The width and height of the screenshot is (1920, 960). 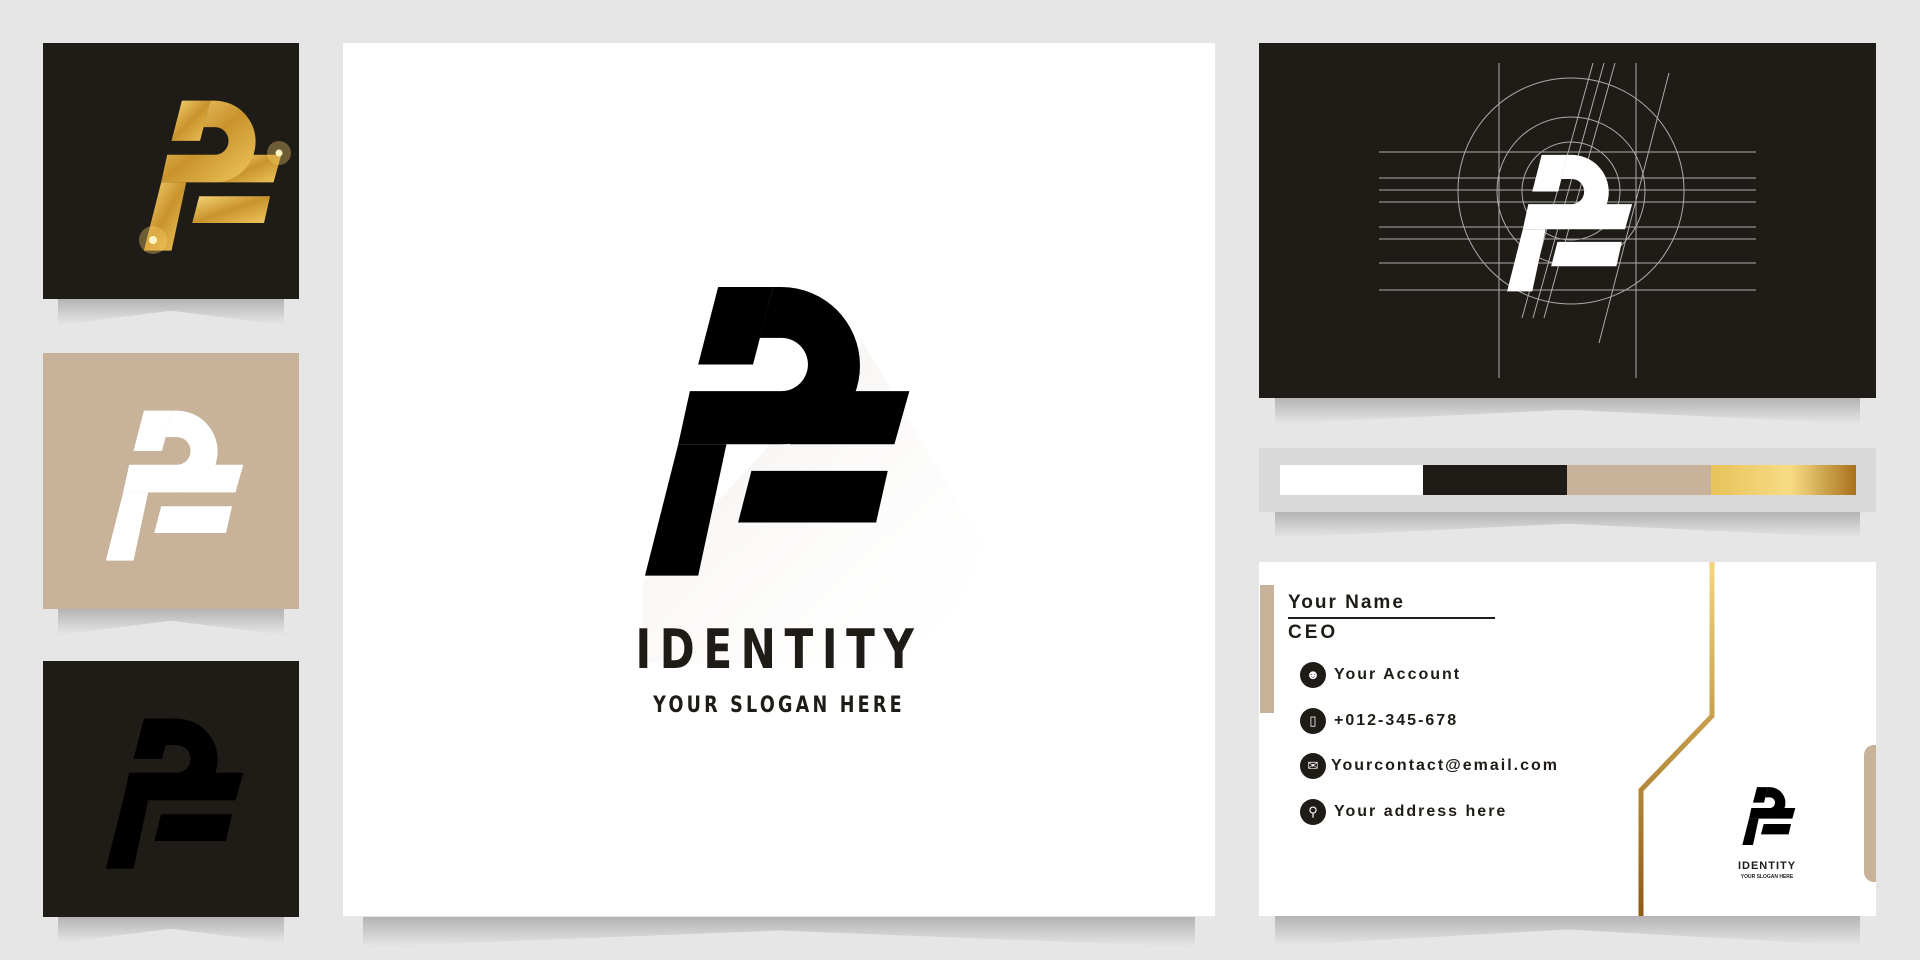 I want to click on gold-monogram-logo, so click(x=215, y=177).